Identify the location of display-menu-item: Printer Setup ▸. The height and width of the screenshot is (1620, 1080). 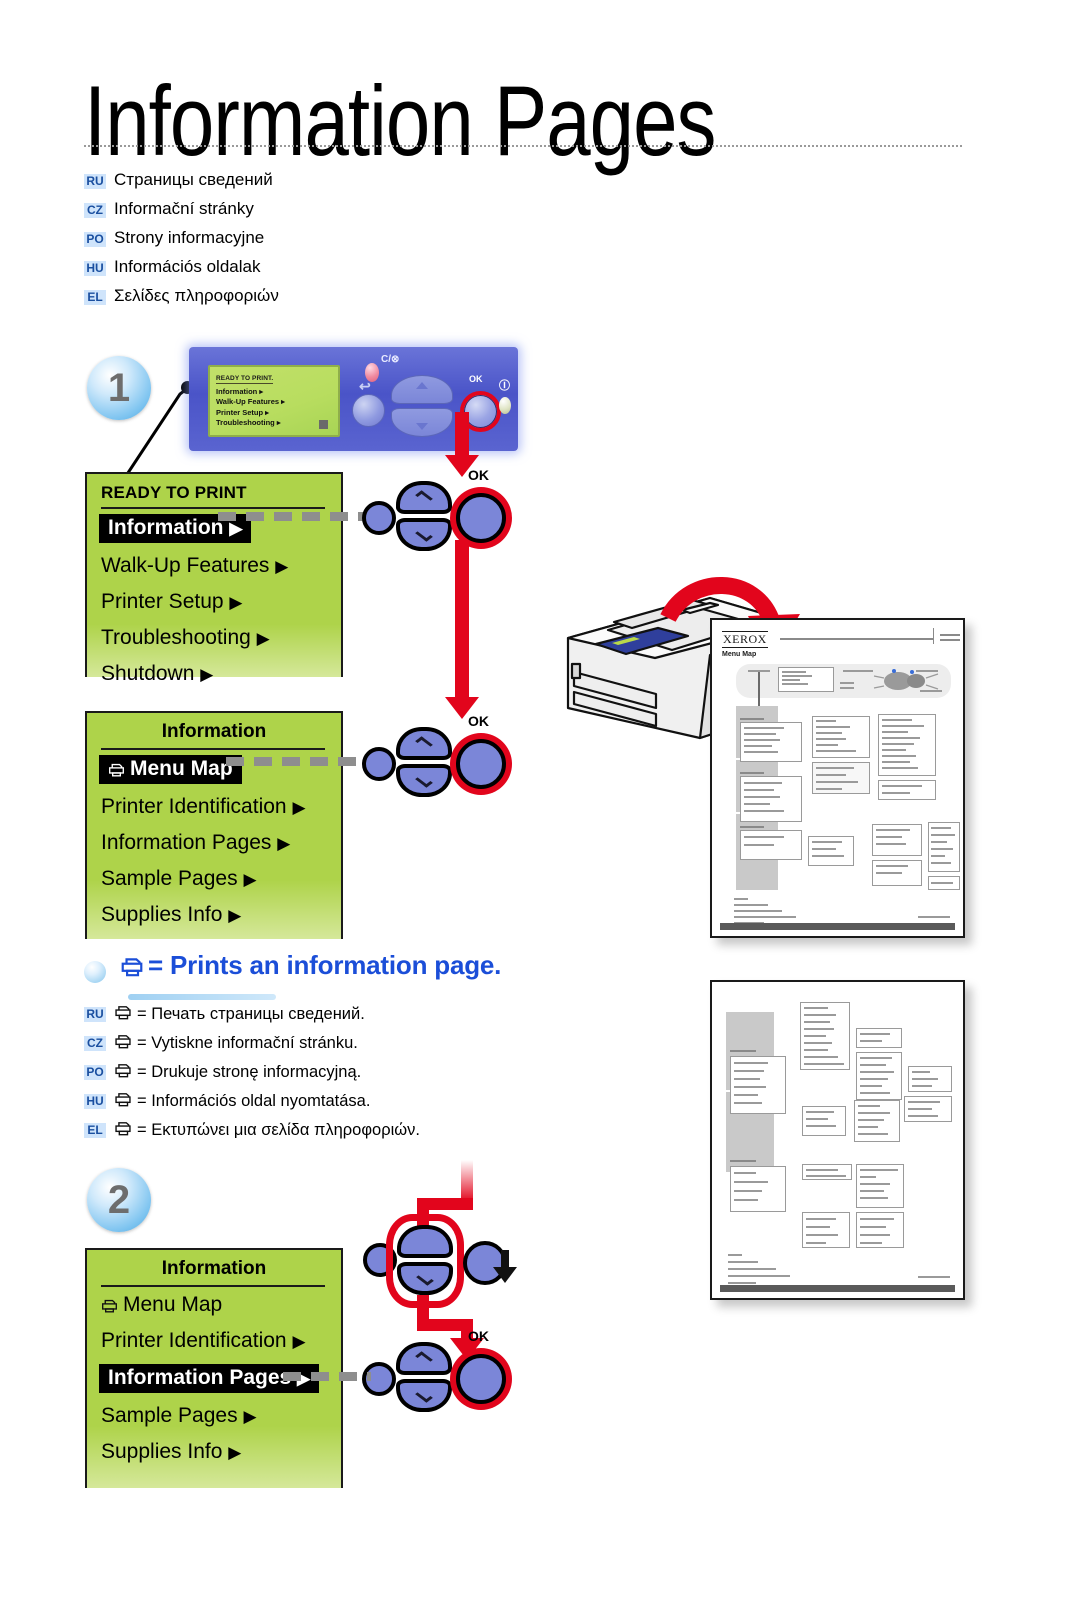
(242, 412).